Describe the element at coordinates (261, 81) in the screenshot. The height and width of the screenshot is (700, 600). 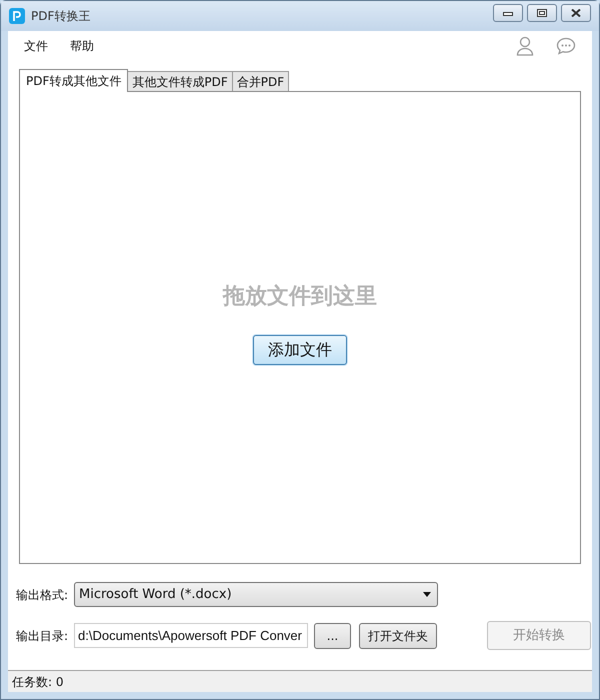
I see `tab: 合并PDF` at that location.